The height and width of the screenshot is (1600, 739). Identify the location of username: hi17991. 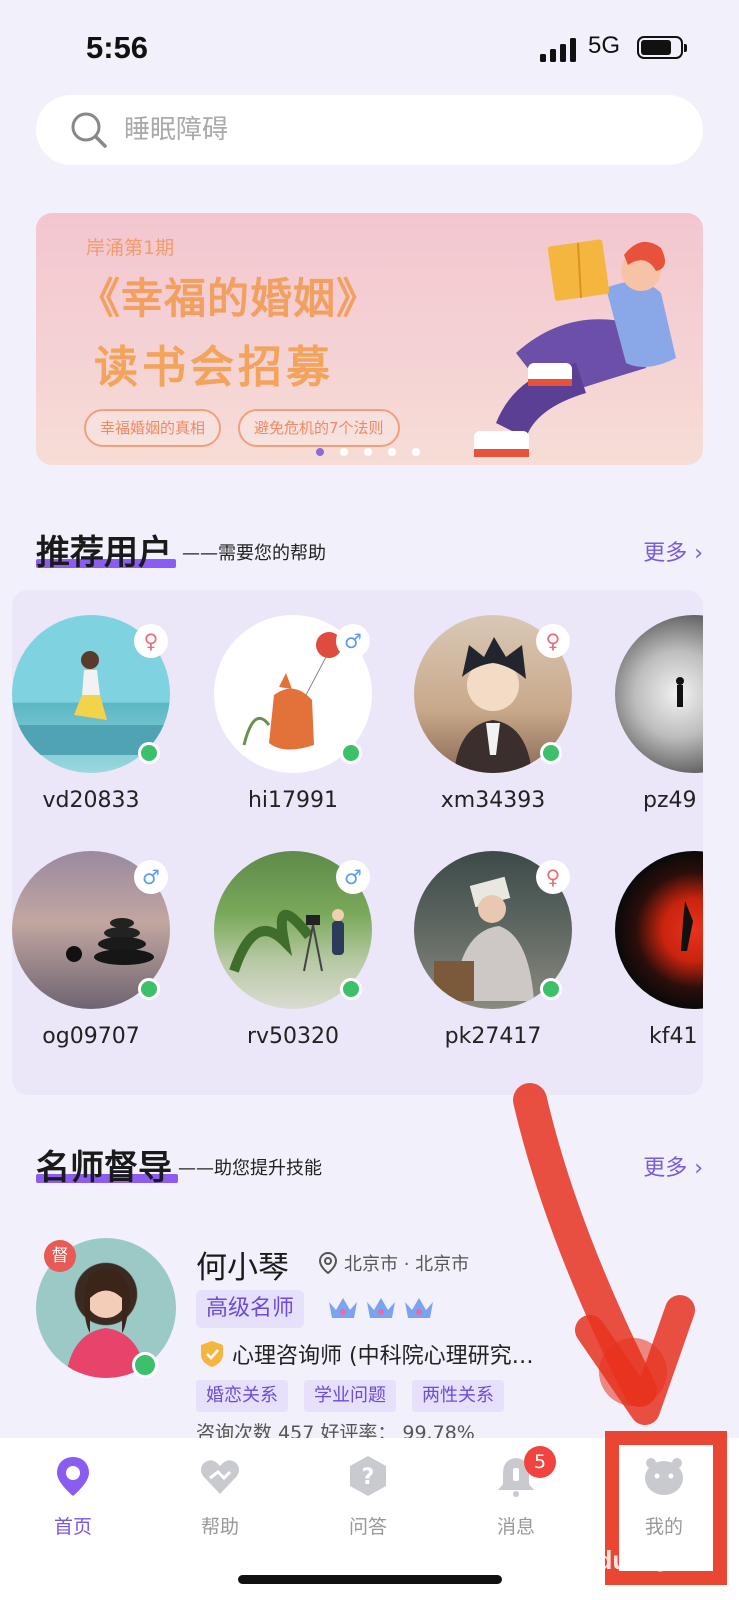
(293, 800).